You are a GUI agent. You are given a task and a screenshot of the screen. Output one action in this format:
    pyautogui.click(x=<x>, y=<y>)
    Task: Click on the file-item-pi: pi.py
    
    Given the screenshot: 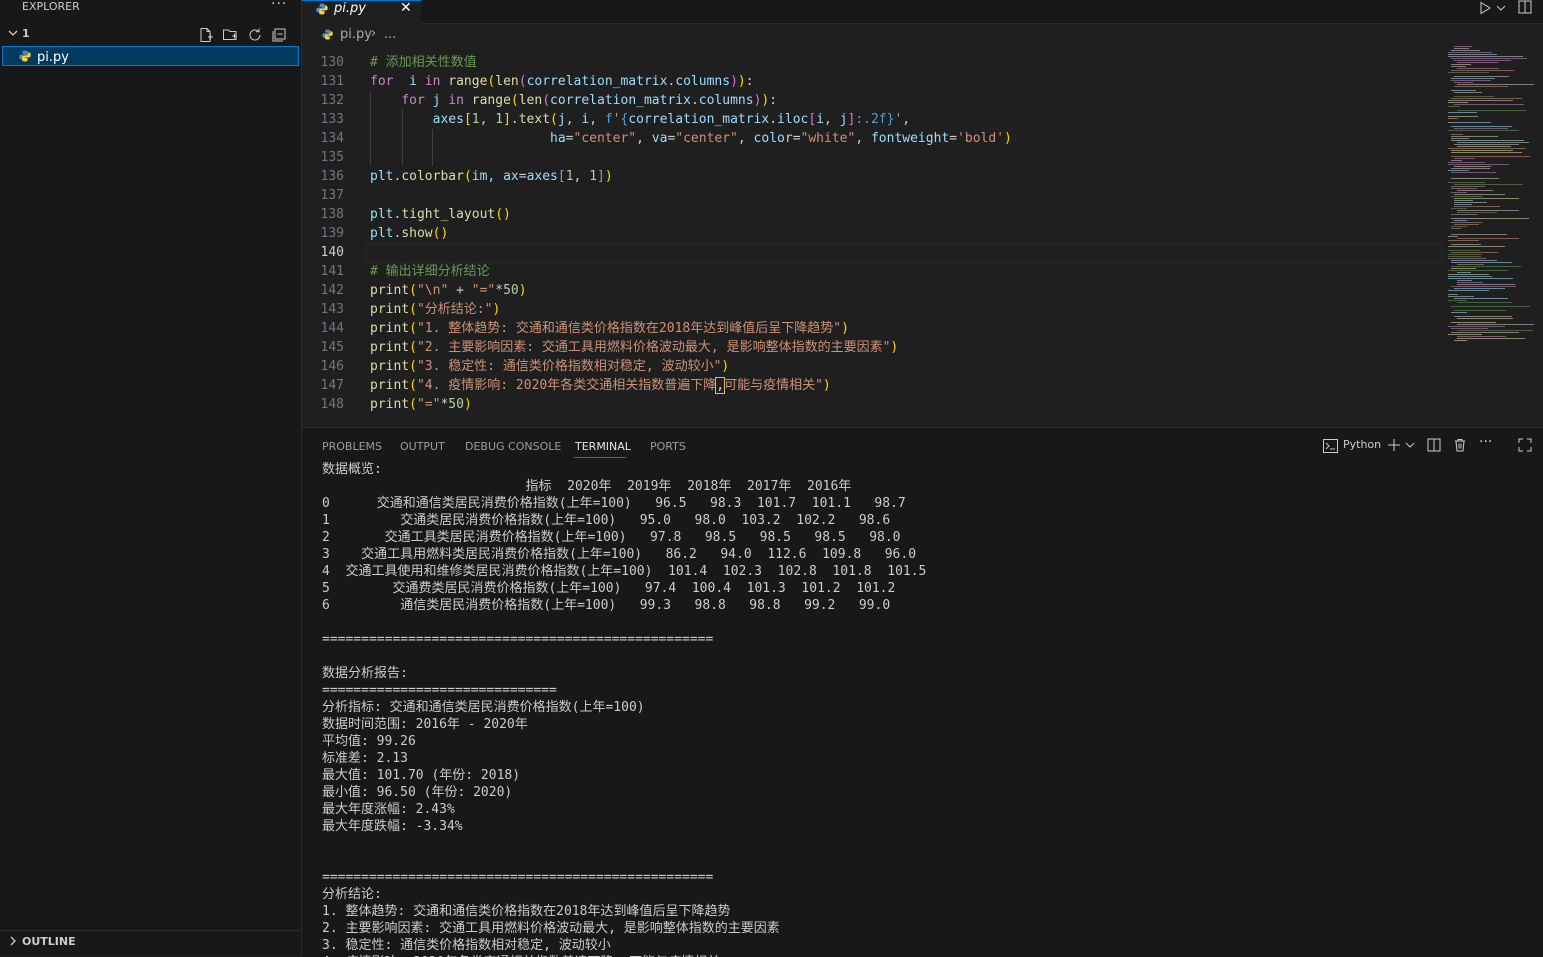 What is the action you would take?
    pyautogui.click(x=150, y=56)
    